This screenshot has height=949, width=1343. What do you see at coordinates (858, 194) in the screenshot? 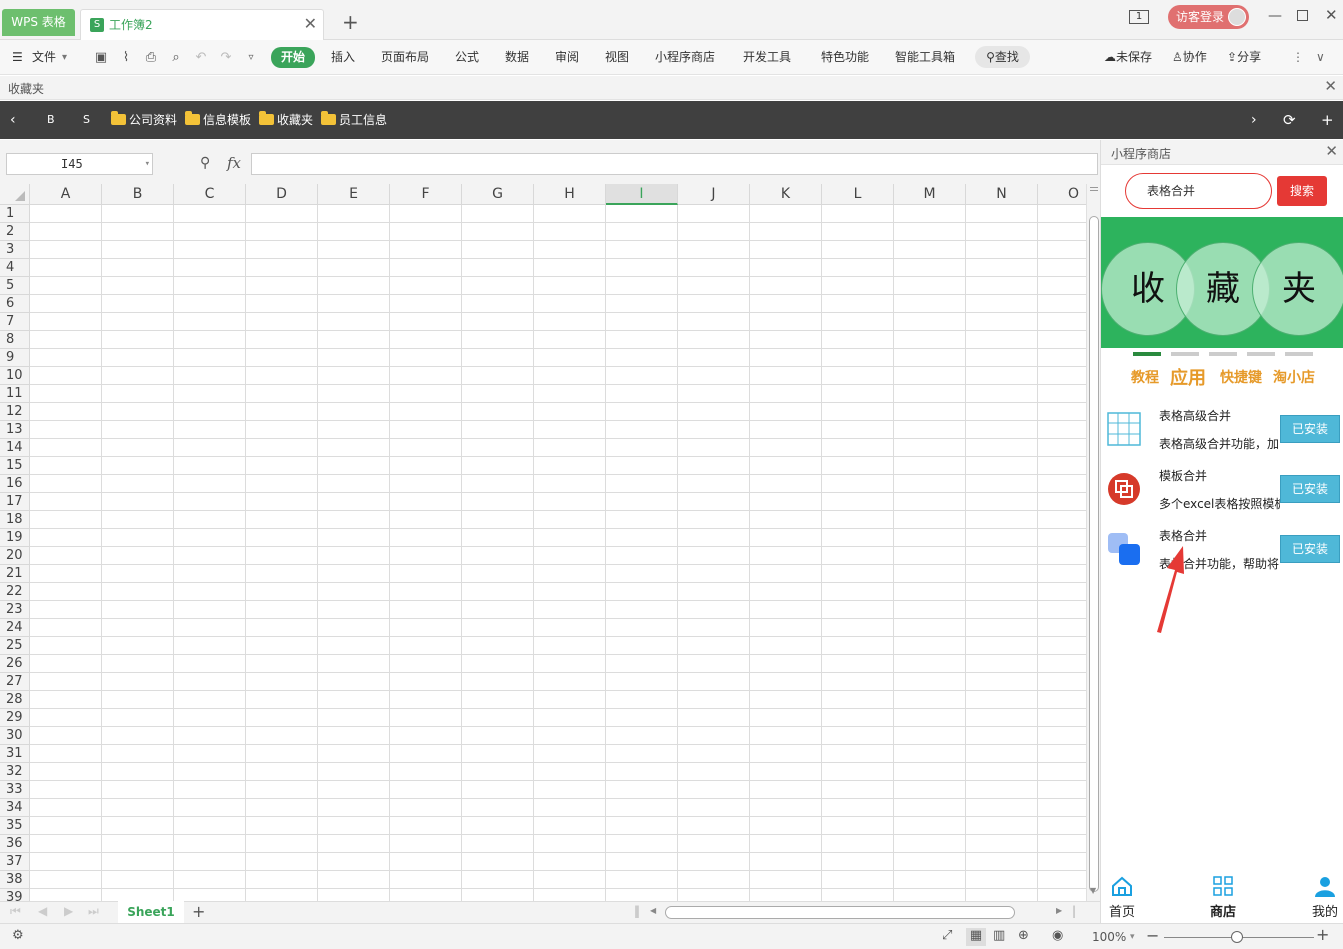
I see `column-header: L` at bounding box center [858, 194].